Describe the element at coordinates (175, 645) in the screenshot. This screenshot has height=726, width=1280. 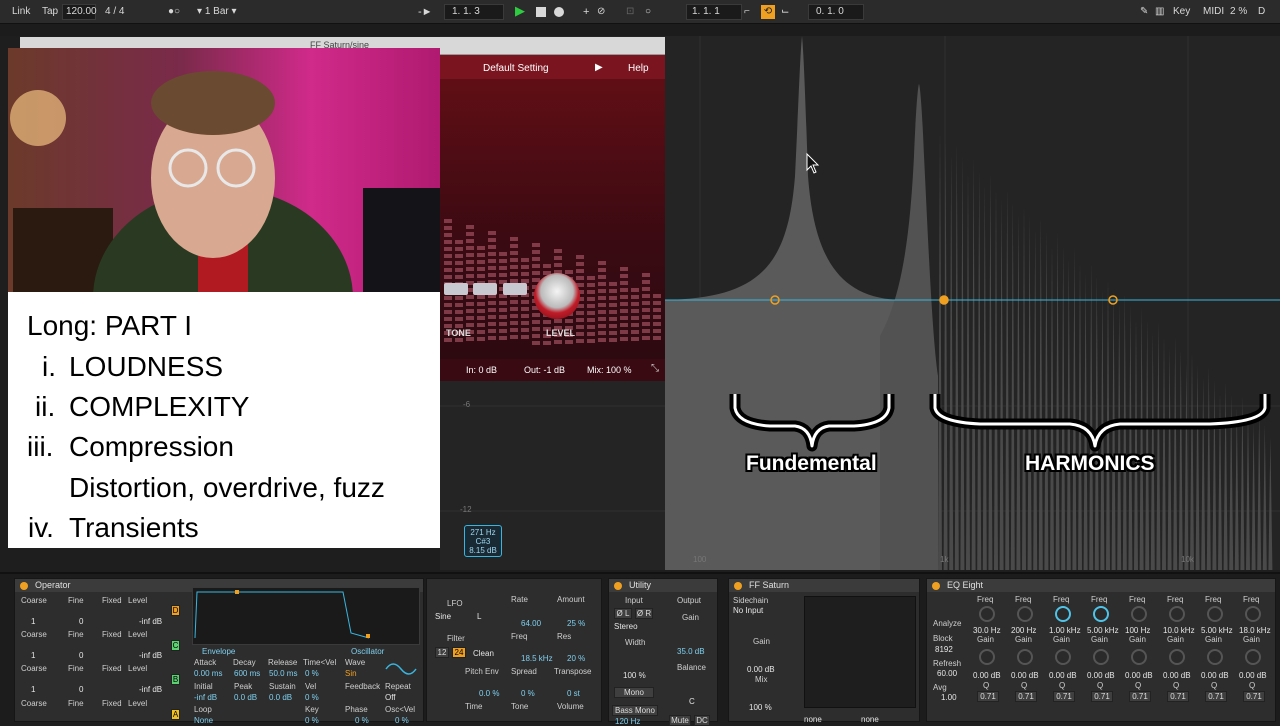
I see `osc-badge: C` at that location.